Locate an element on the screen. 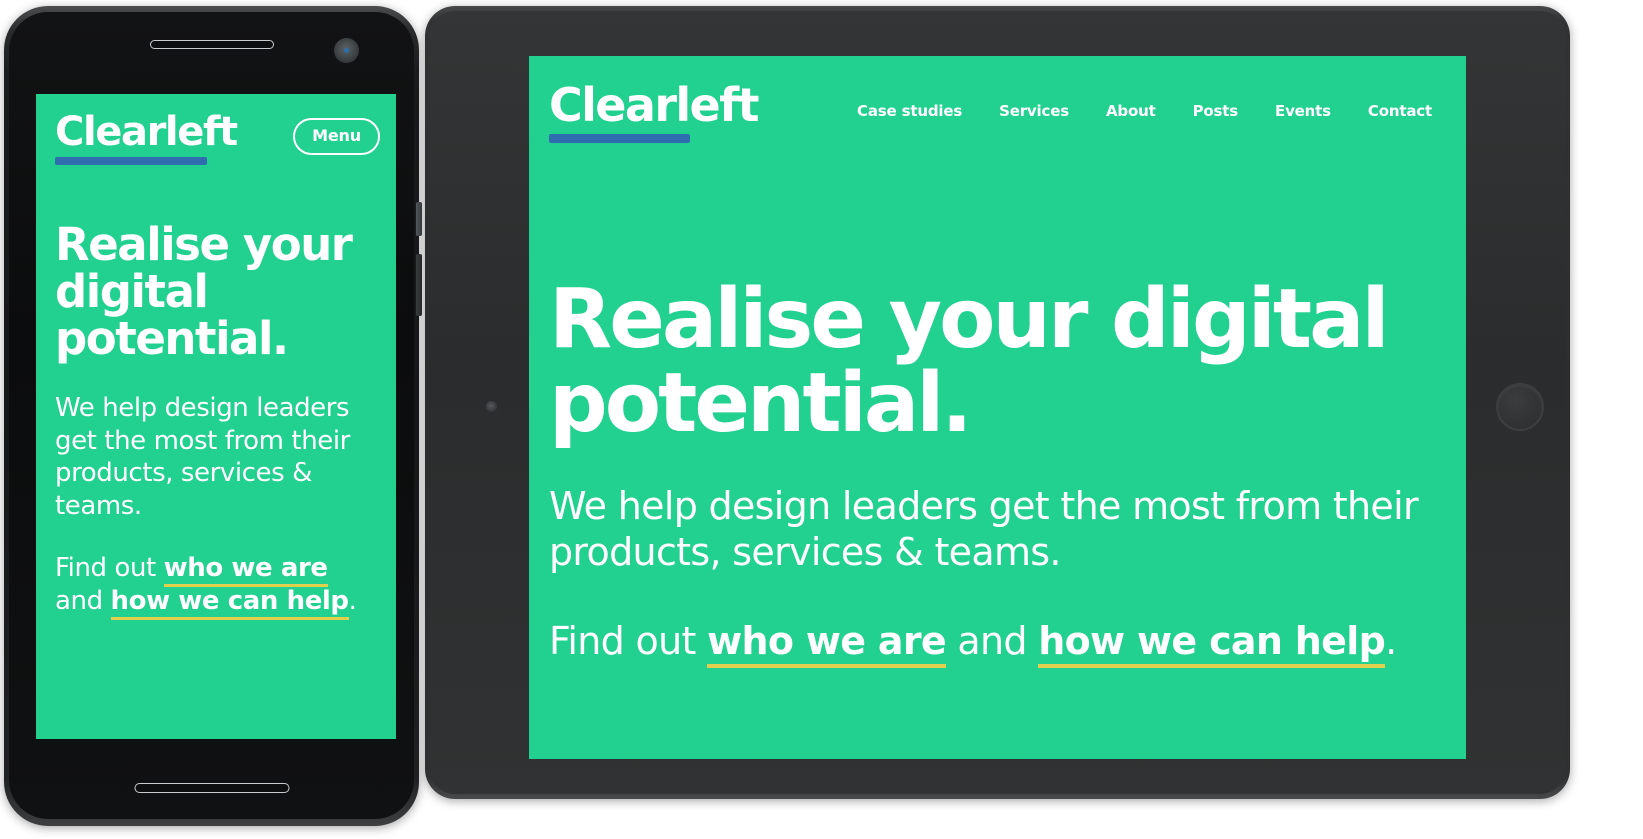 Image resolution: width=1643 pixels, height=839 pixels. nav-item-posts: Posts is located at coordinates (1216, 111).